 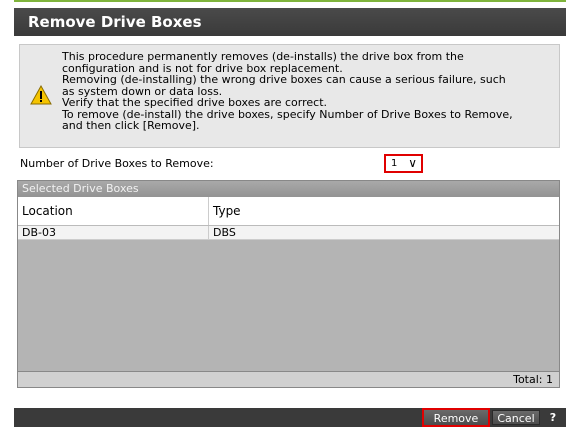 What do you see at coordinates (290, 164) in the screenshot?
I see `drive-box-count-row: Number of Drive Boxes to Remove: 1 ∨` at bounding box center [290, 164].